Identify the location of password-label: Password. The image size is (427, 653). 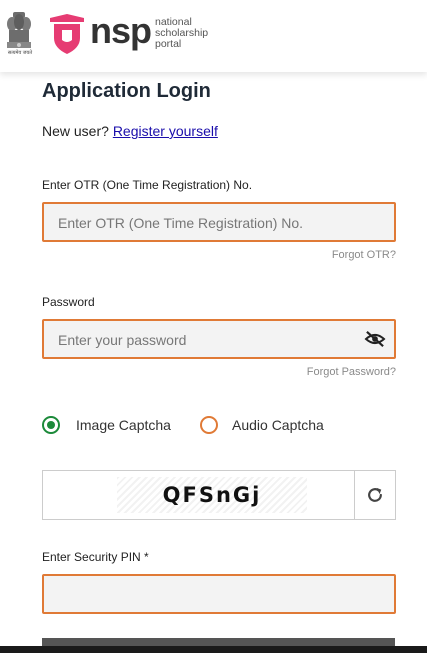
(68, 302).